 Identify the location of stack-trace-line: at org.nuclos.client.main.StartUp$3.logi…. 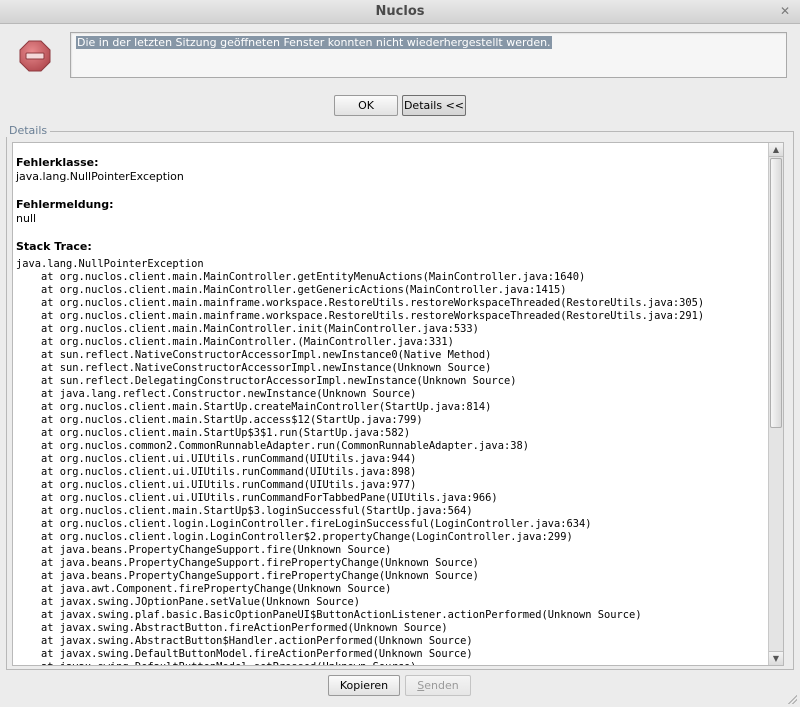
(244, 511).